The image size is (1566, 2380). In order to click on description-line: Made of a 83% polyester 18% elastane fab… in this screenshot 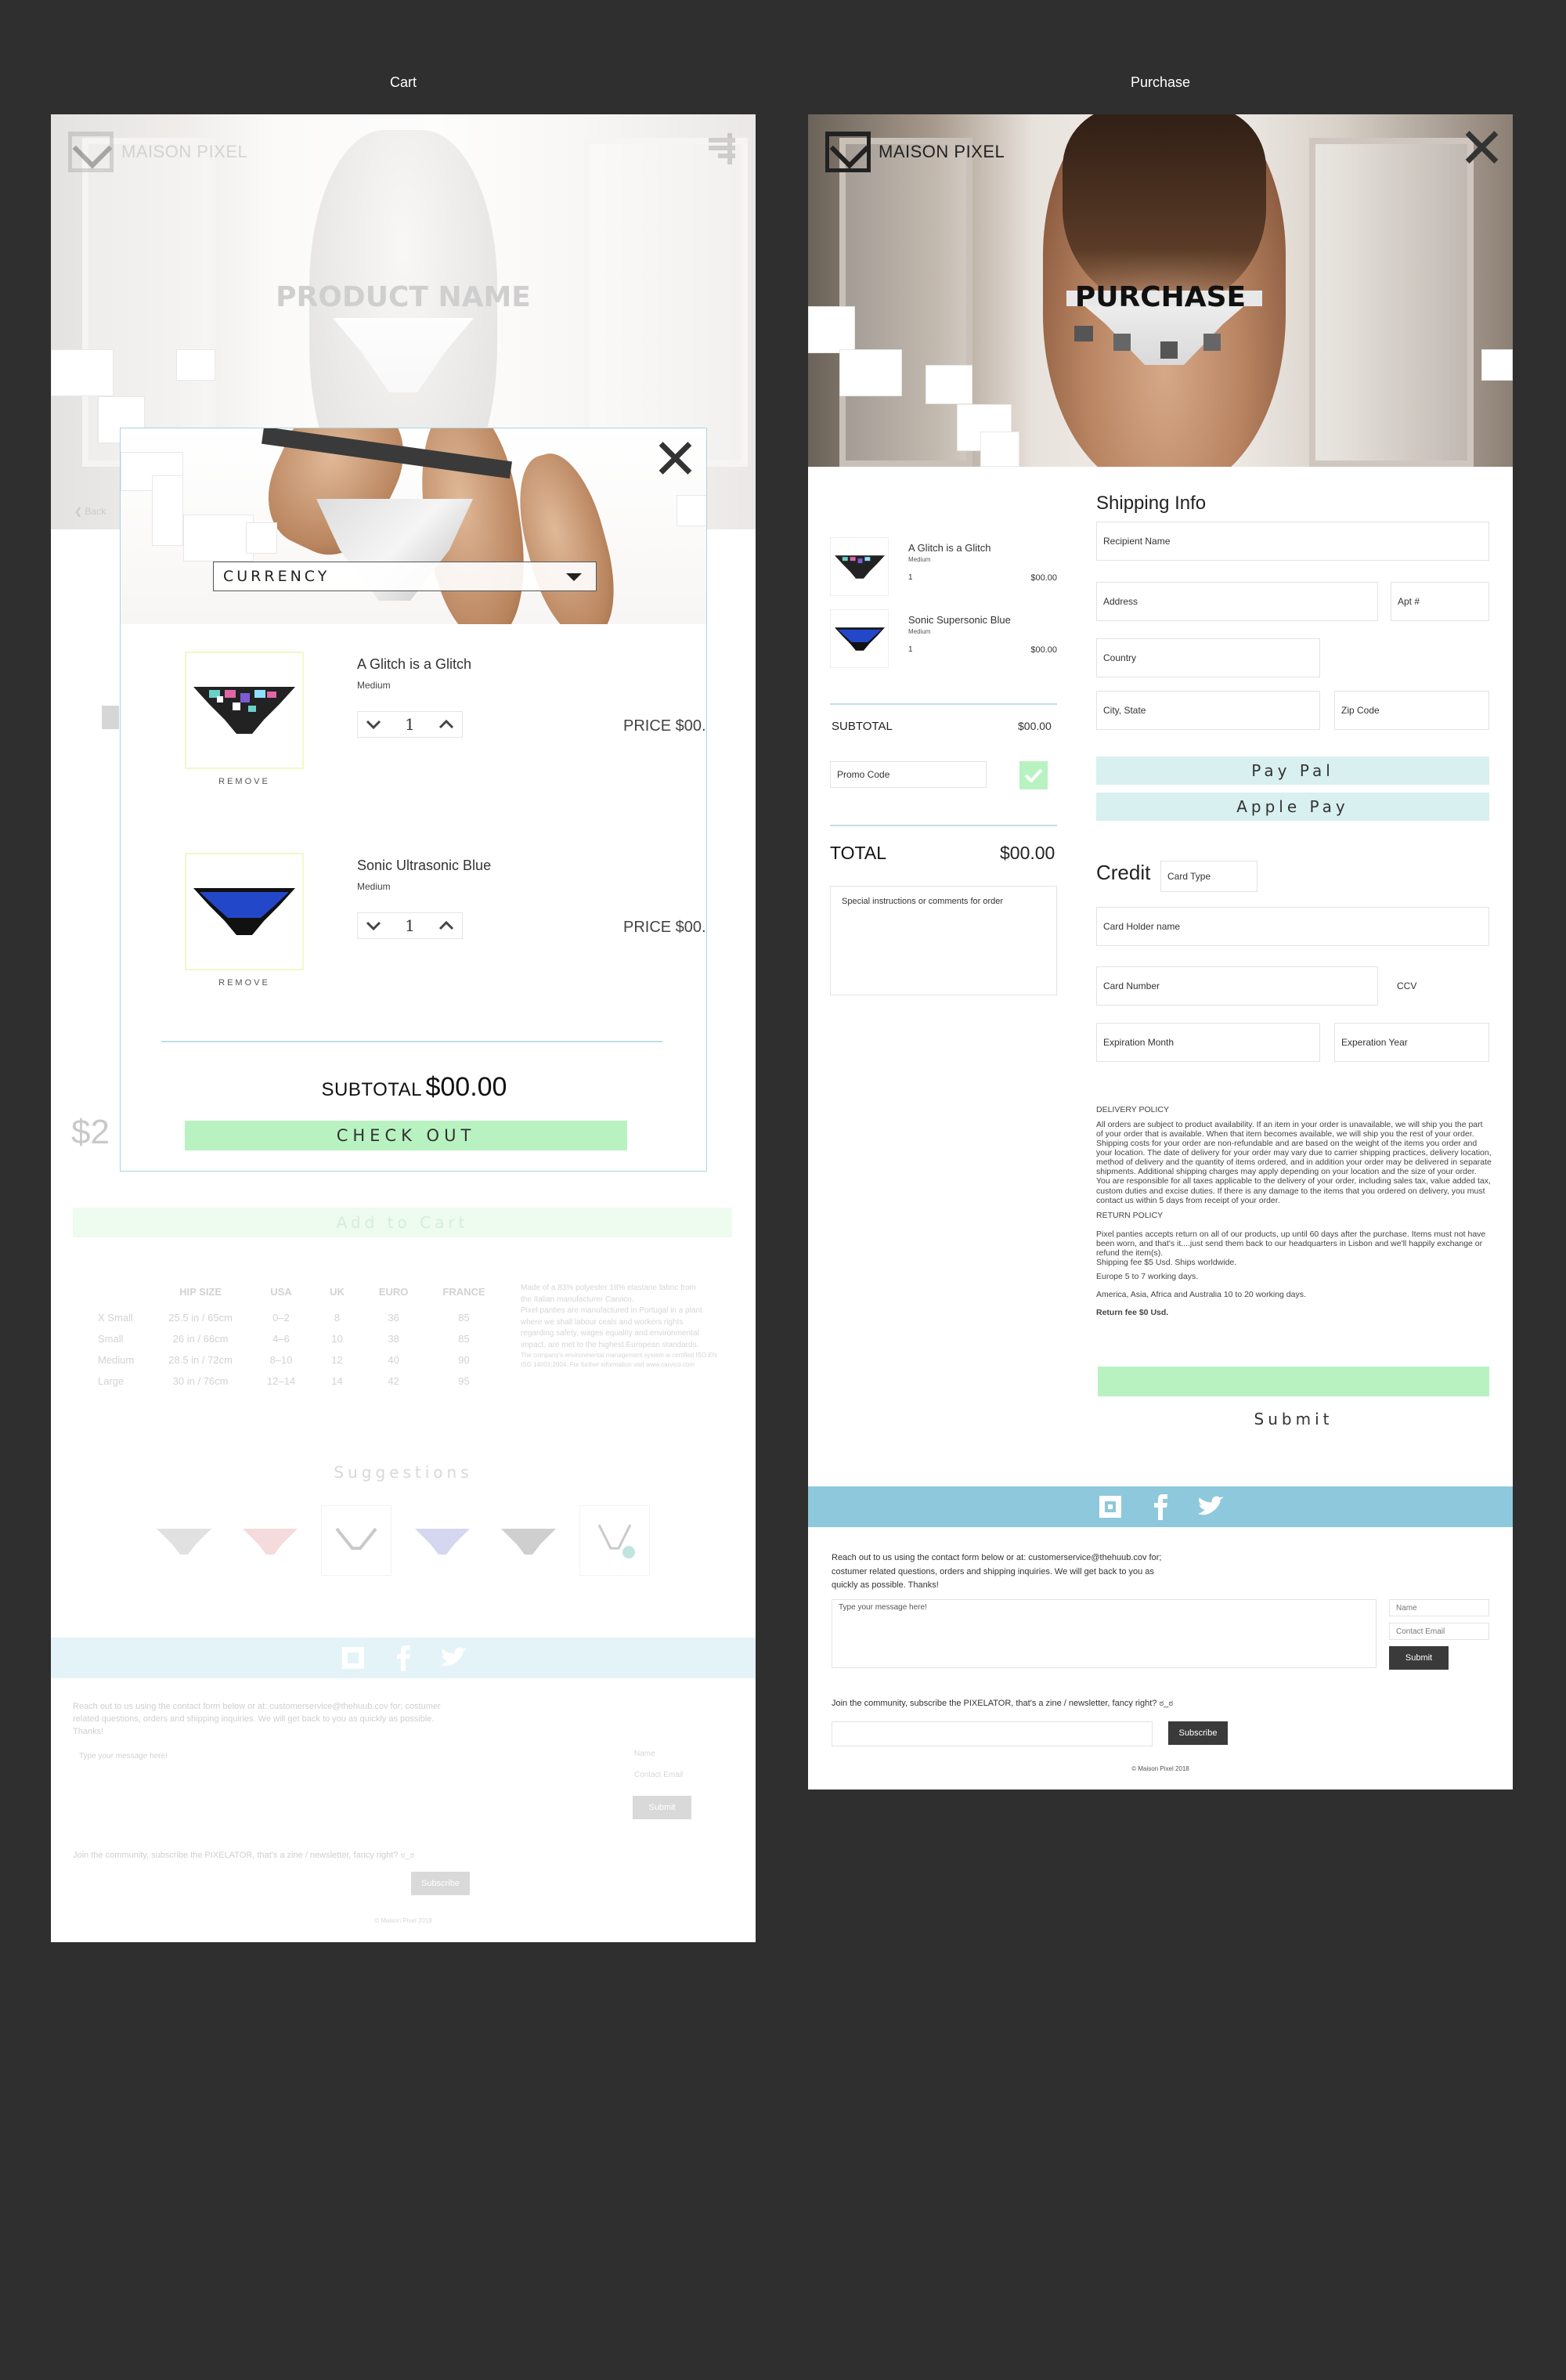, I will do `click(609, 1288)`.